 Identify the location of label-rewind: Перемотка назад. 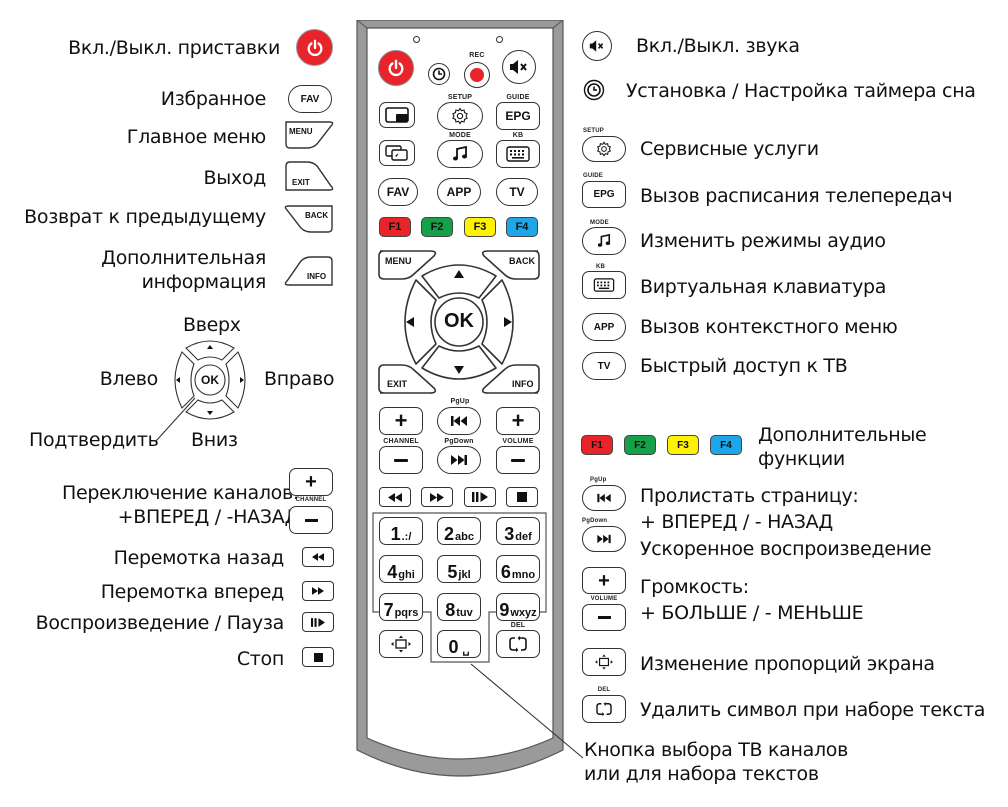
(199, 558).